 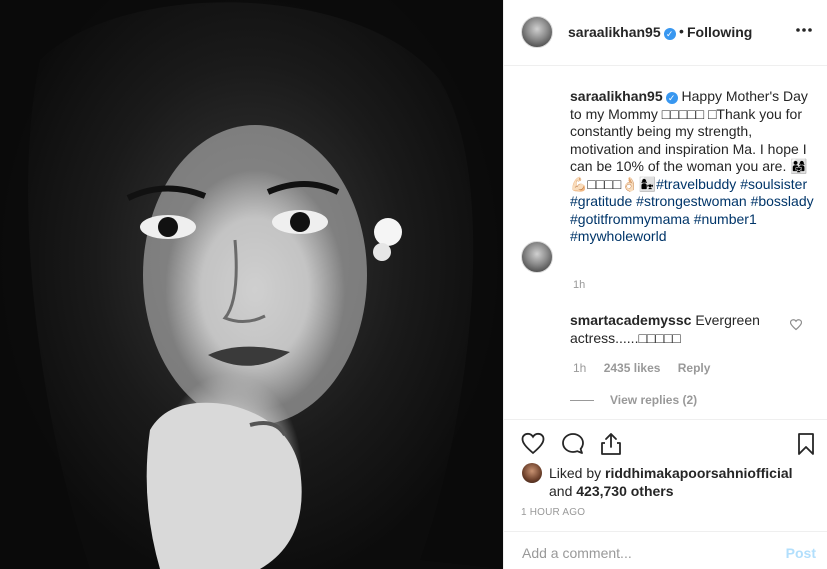 What do you see at coordinates (782, 201) in the screenshot?
I see `hashtag-link: #bosslady` at bounding box center [782, 201].